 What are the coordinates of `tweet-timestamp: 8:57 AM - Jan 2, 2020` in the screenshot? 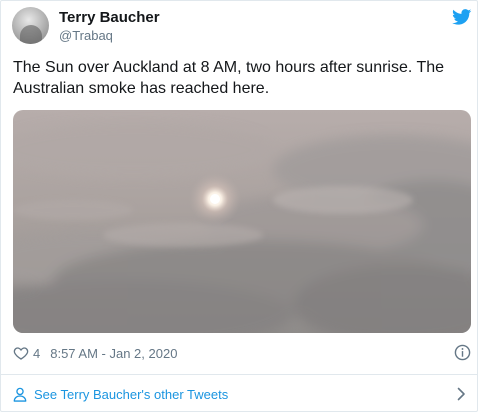 It's located at (113, 353).